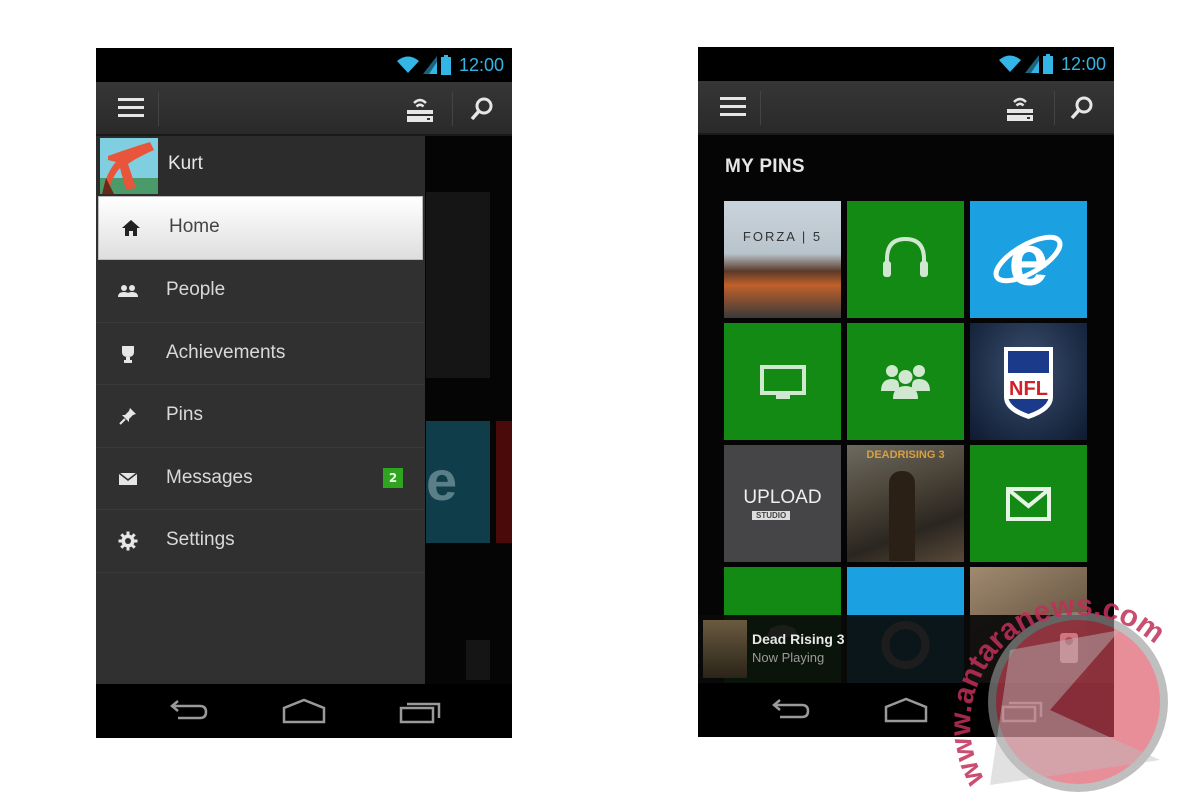 The height and width of the screenshot is (800, 1200). I want to click on friends-icon, so click(905, 382).